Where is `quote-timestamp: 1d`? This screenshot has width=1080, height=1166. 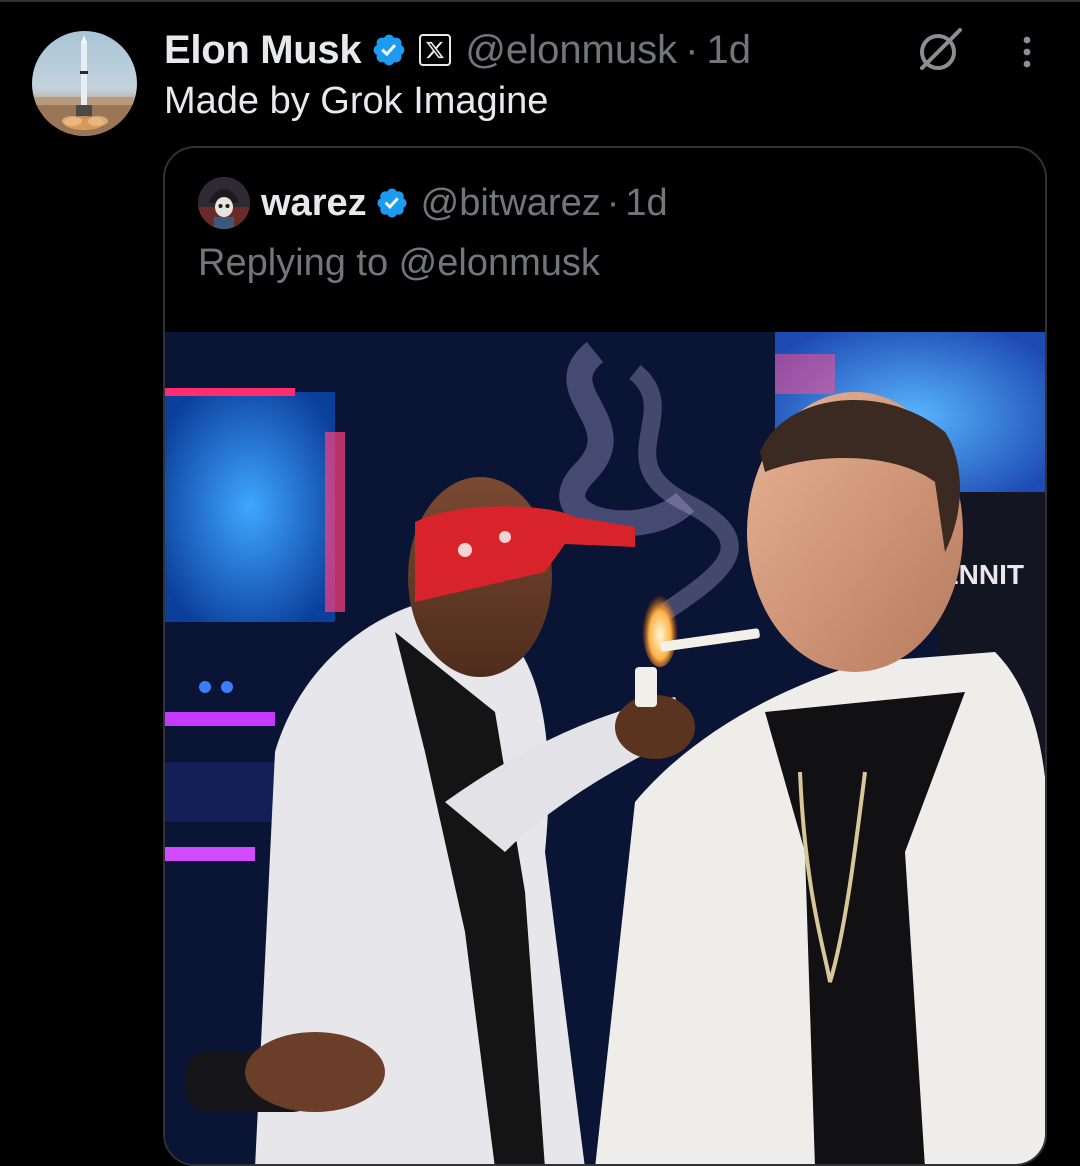 quote-timestamp: 1d is located at coordinates (646, 203).